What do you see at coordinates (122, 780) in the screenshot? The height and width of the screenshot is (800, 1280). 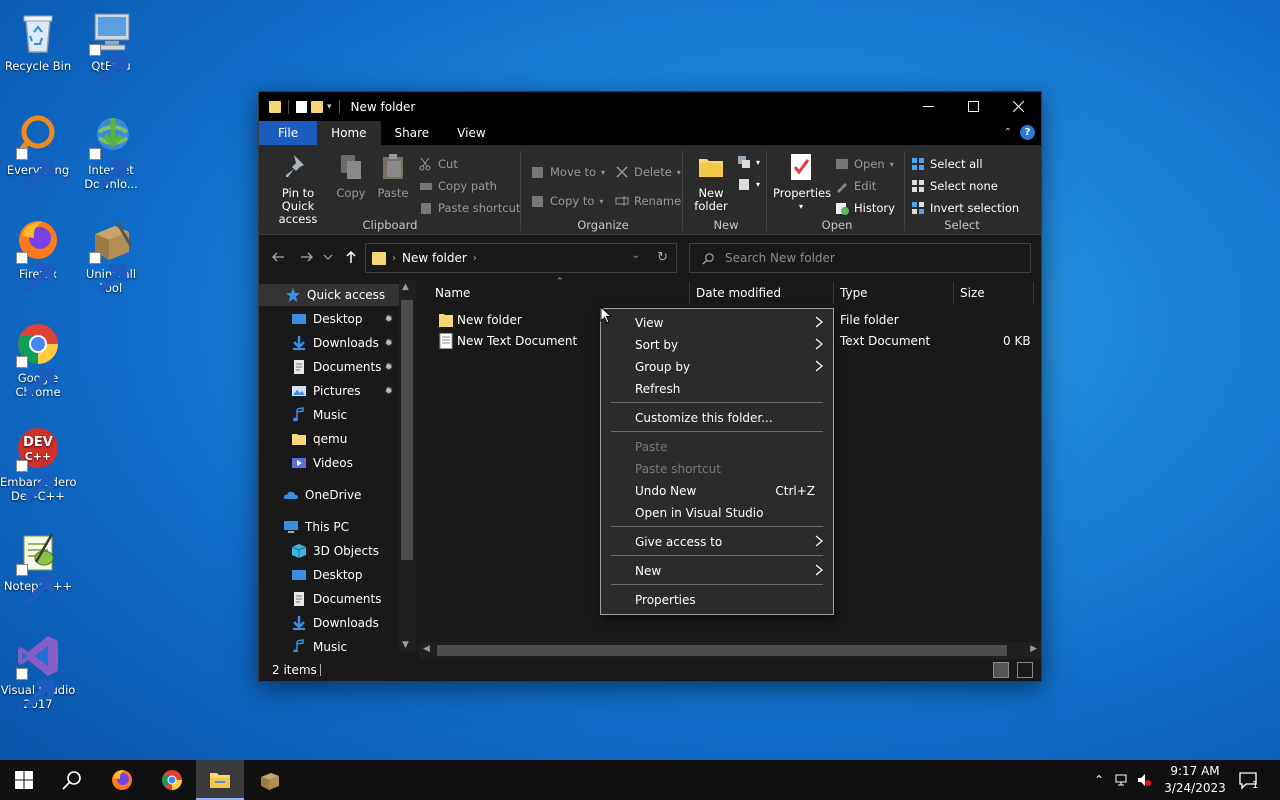 I see `taskbar-firefox` at bounding box center [122, 780].